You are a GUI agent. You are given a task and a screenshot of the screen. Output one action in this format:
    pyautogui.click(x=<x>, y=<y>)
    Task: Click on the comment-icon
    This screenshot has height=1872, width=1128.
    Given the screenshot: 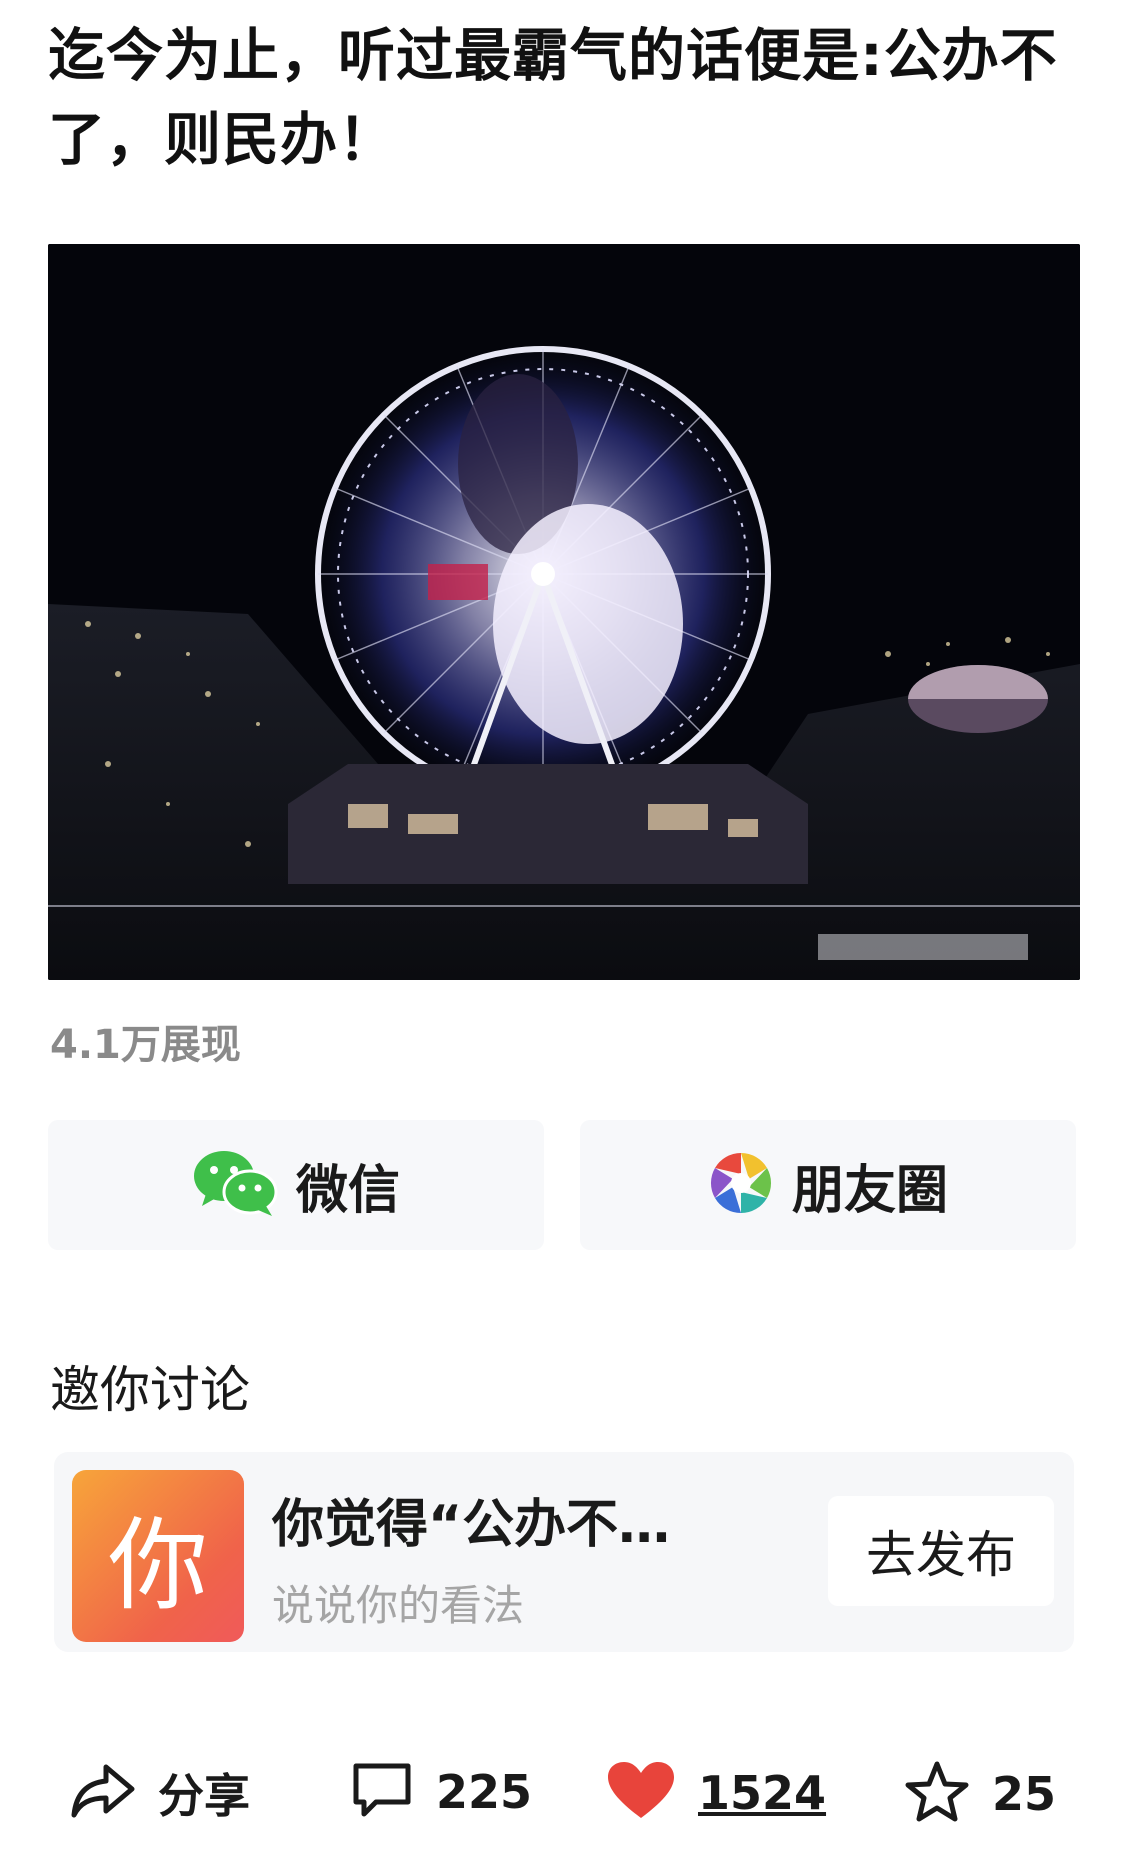 What is the action you would take?
    pyautogui.click(x=382, y=1792)
    